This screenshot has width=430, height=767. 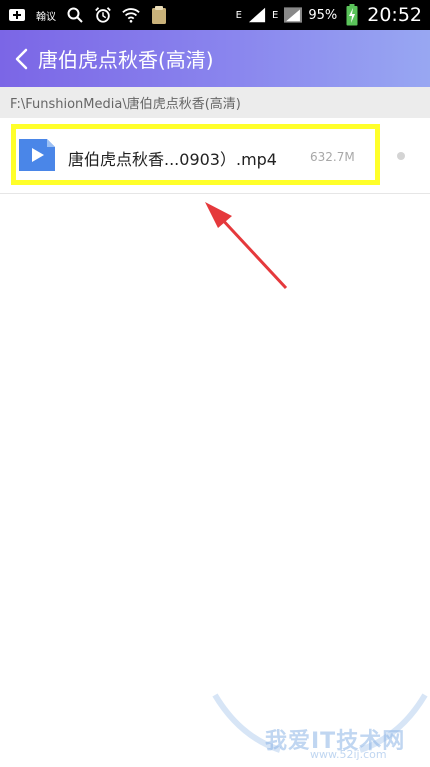 What do you see at coordinates (126, 60) in the screenshot?
I see `page-title: 唐伯虎点秋香(高清)` at bounding box center [126, 60].